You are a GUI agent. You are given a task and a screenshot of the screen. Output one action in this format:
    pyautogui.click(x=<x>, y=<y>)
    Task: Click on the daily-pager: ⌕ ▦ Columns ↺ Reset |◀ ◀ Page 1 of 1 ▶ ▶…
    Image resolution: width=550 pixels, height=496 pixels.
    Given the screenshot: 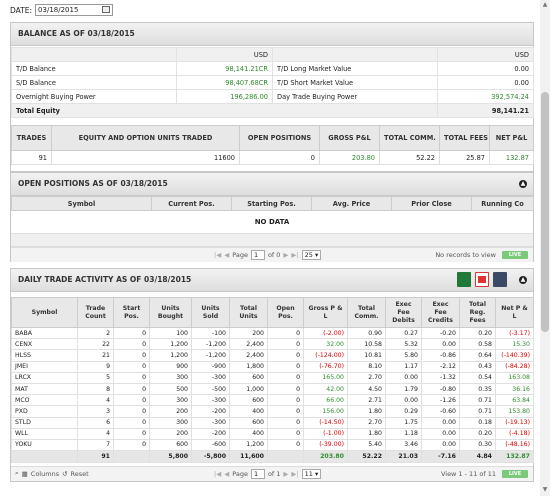 What is the action you would take?
    pyautogui.click(x=272, y=473)
    